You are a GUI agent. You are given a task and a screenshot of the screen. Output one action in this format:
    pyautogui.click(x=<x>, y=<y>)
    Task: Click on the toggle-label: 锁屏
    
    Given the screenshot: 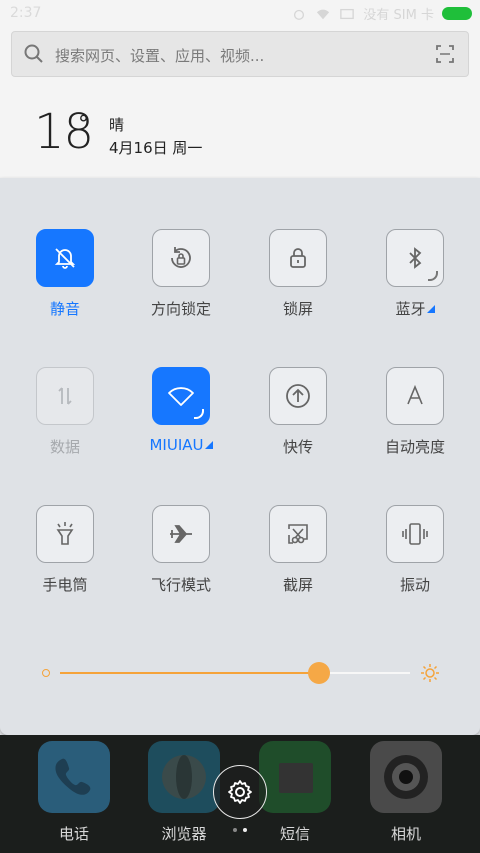 What is the action you would take?
    pyautogui.click(x=297, y=309)
    